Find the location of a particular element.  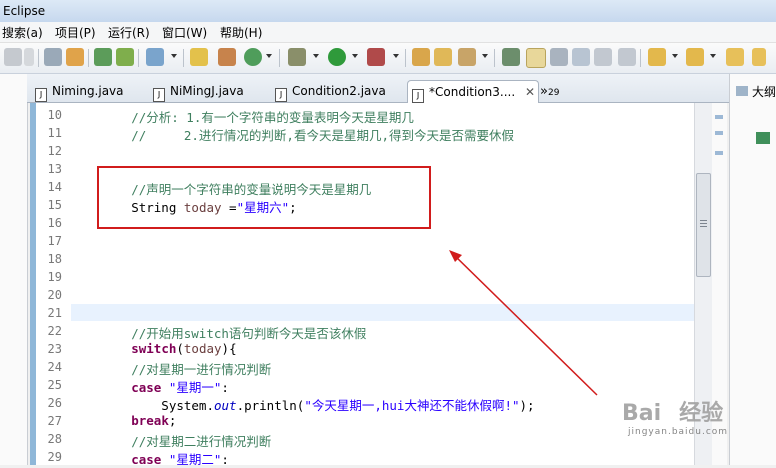

watermark-suffix: 经验 is located at coordinates (701, 413).